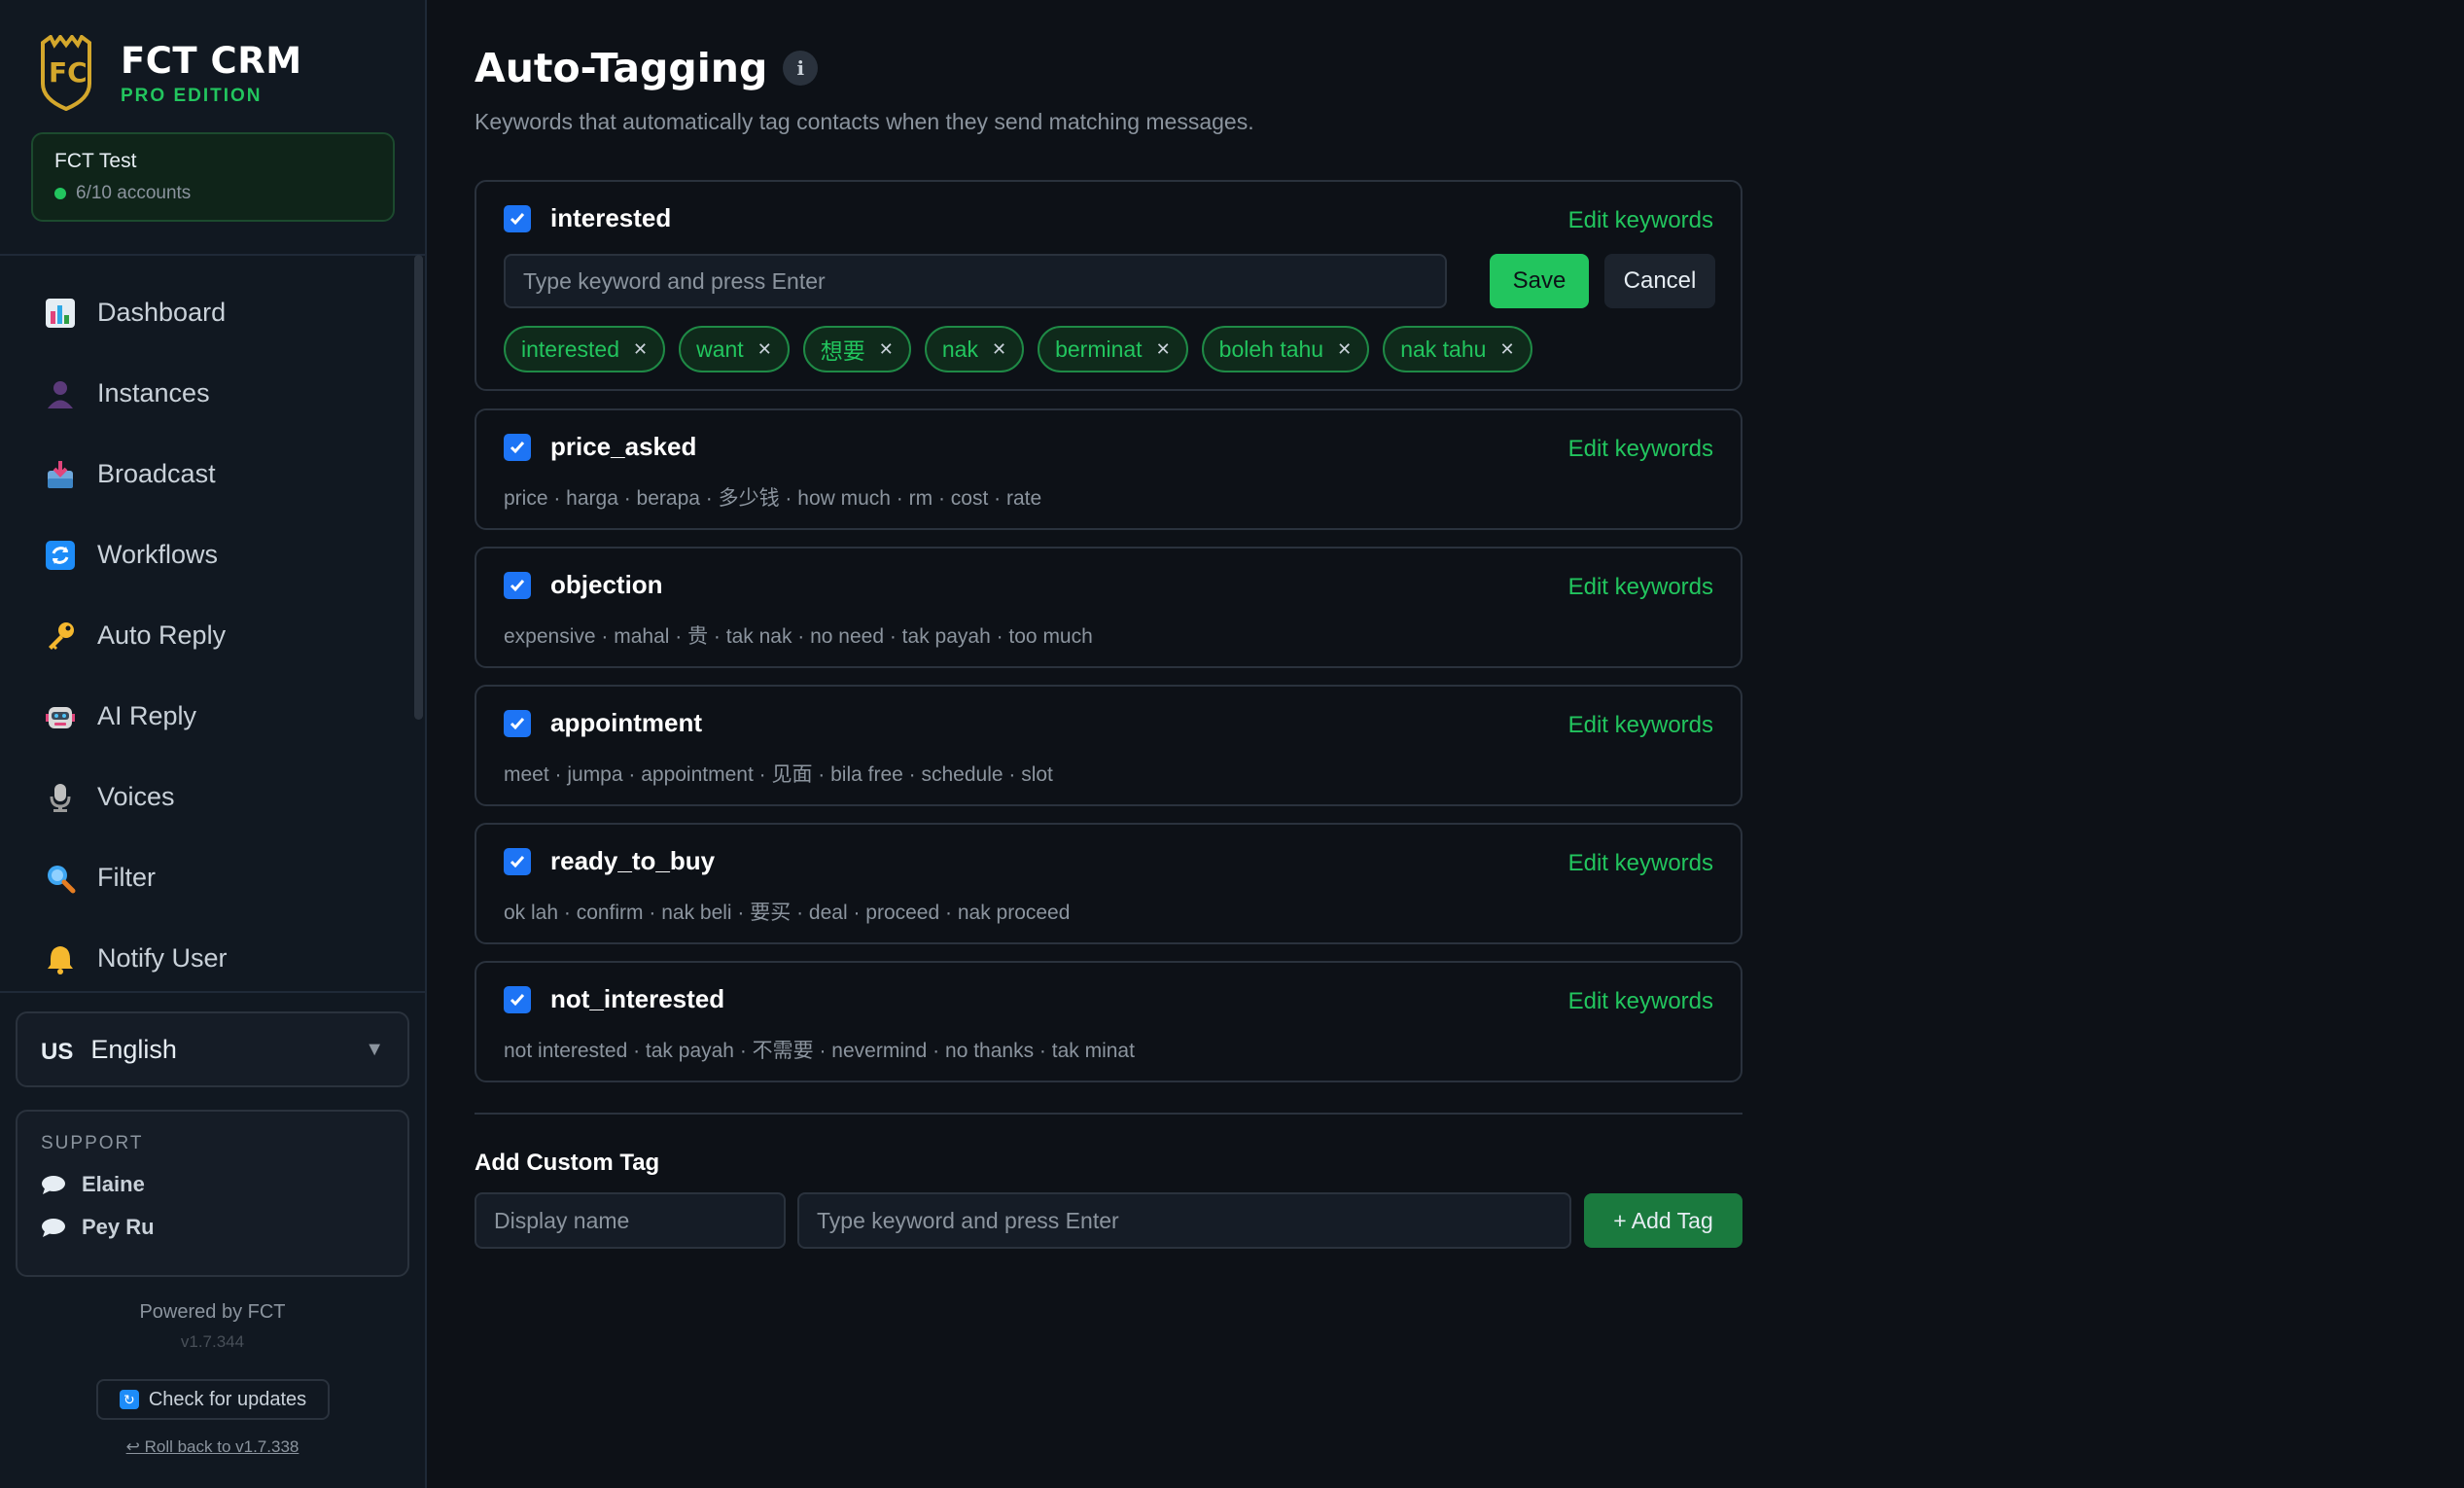  What do you see at coordinates (126, 877) in the screenshot?
I see `nav-label: Filter` at bounding box center [126, 877].